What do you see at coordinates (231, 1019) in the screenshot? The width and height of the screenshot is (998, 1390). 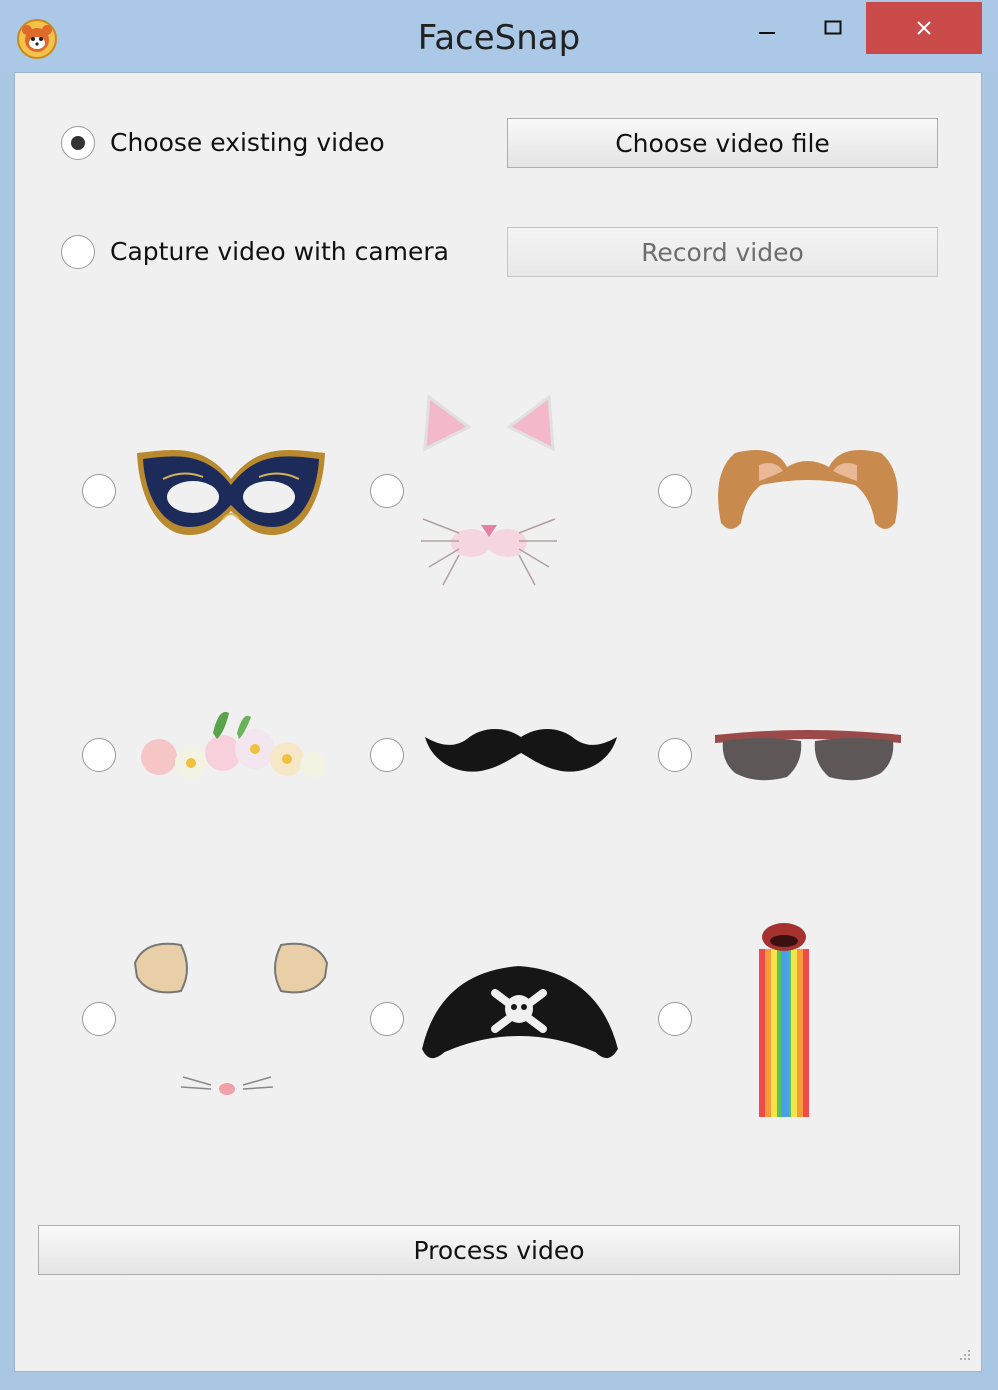 I see `mouse-ears-nose-icon` at bounding box center [231, 1019].